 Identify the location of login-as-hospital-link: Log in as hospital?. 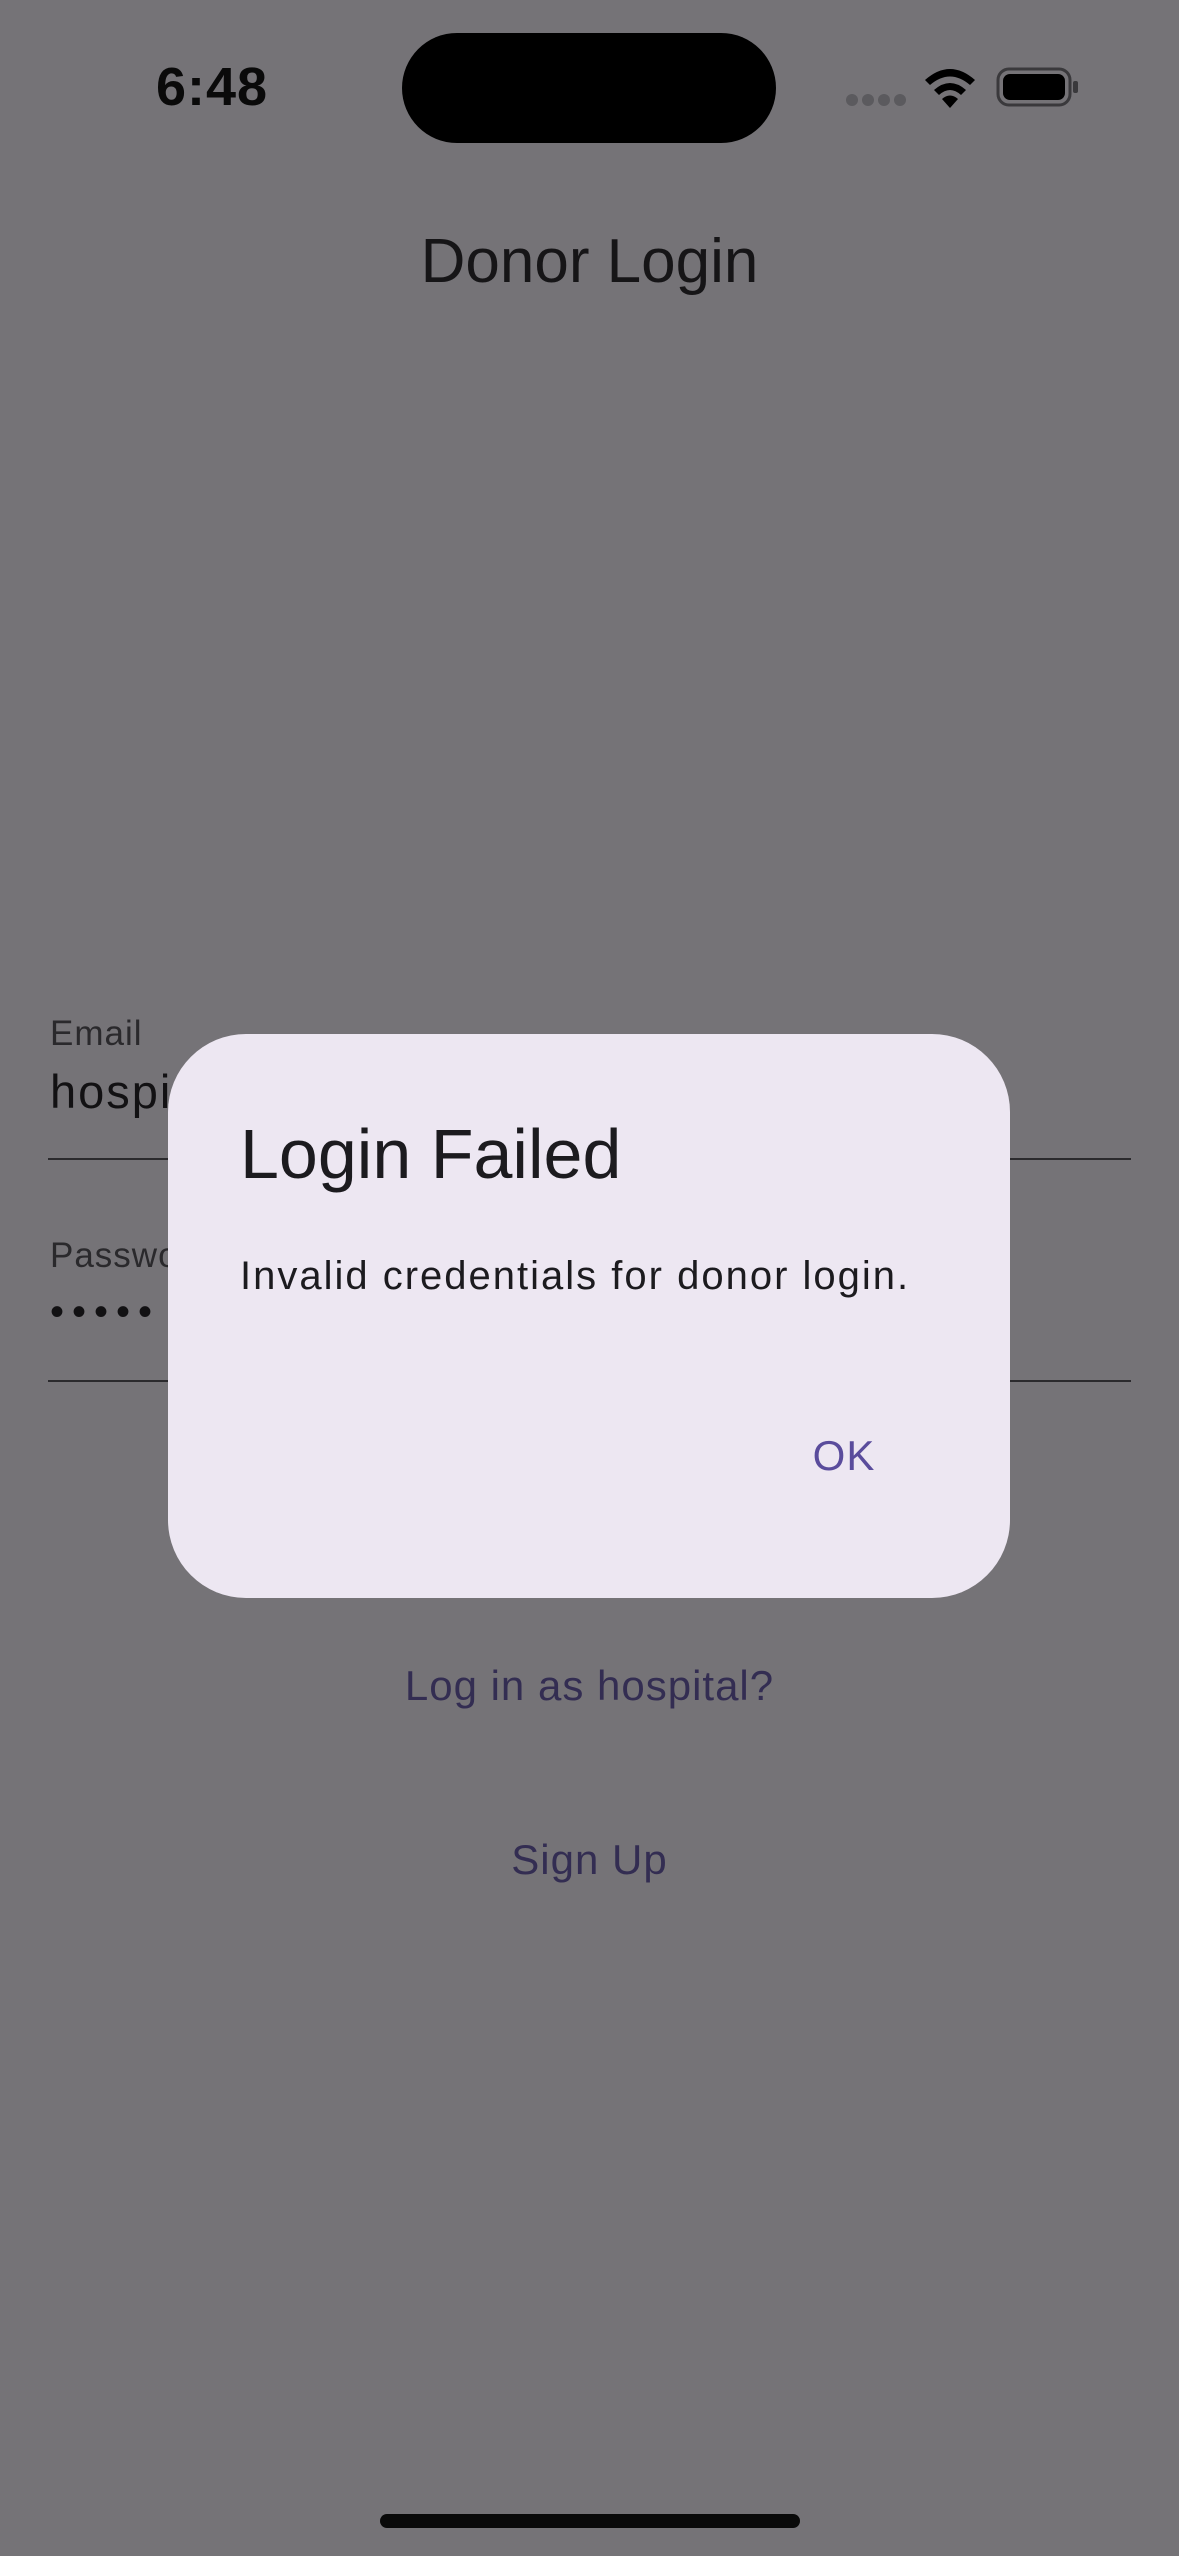
(589, 1686).